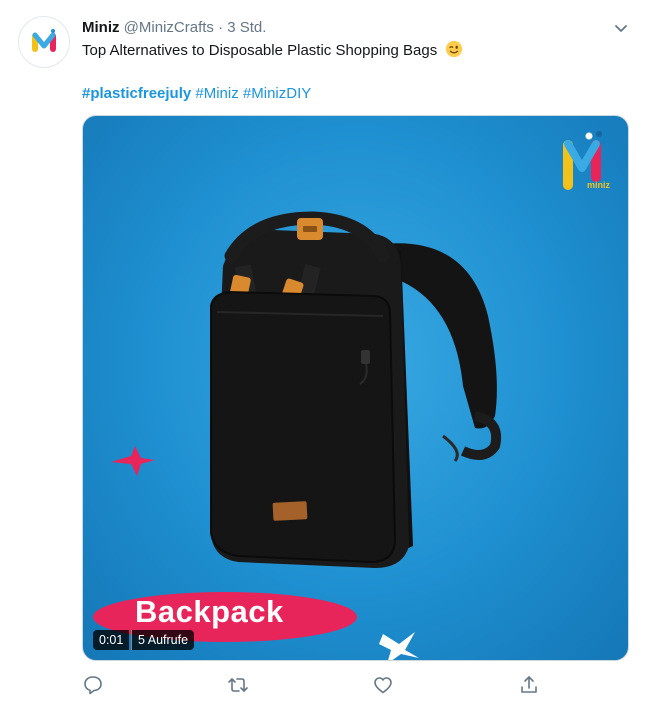 The width and height of the screenshot is (645, 701). I want to click on retweet-icon, so click(238, 685).